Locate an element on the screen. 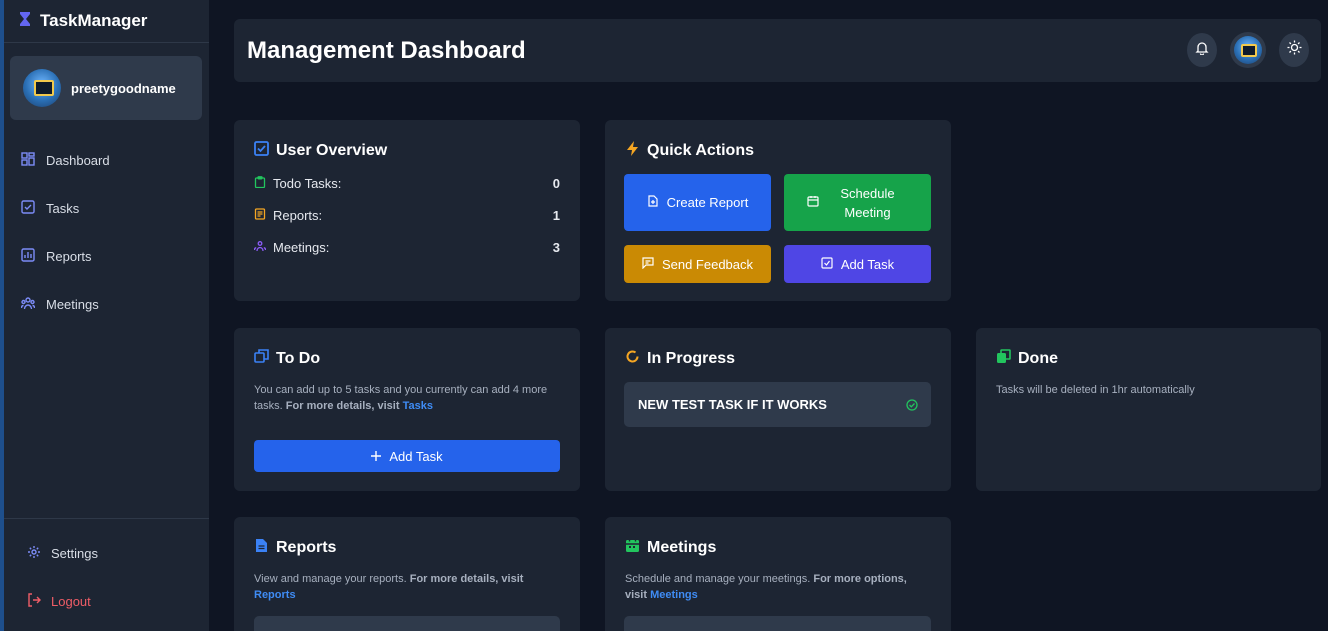  sidebar-item-meetings: Meetings is located at coordinates (106, 304).